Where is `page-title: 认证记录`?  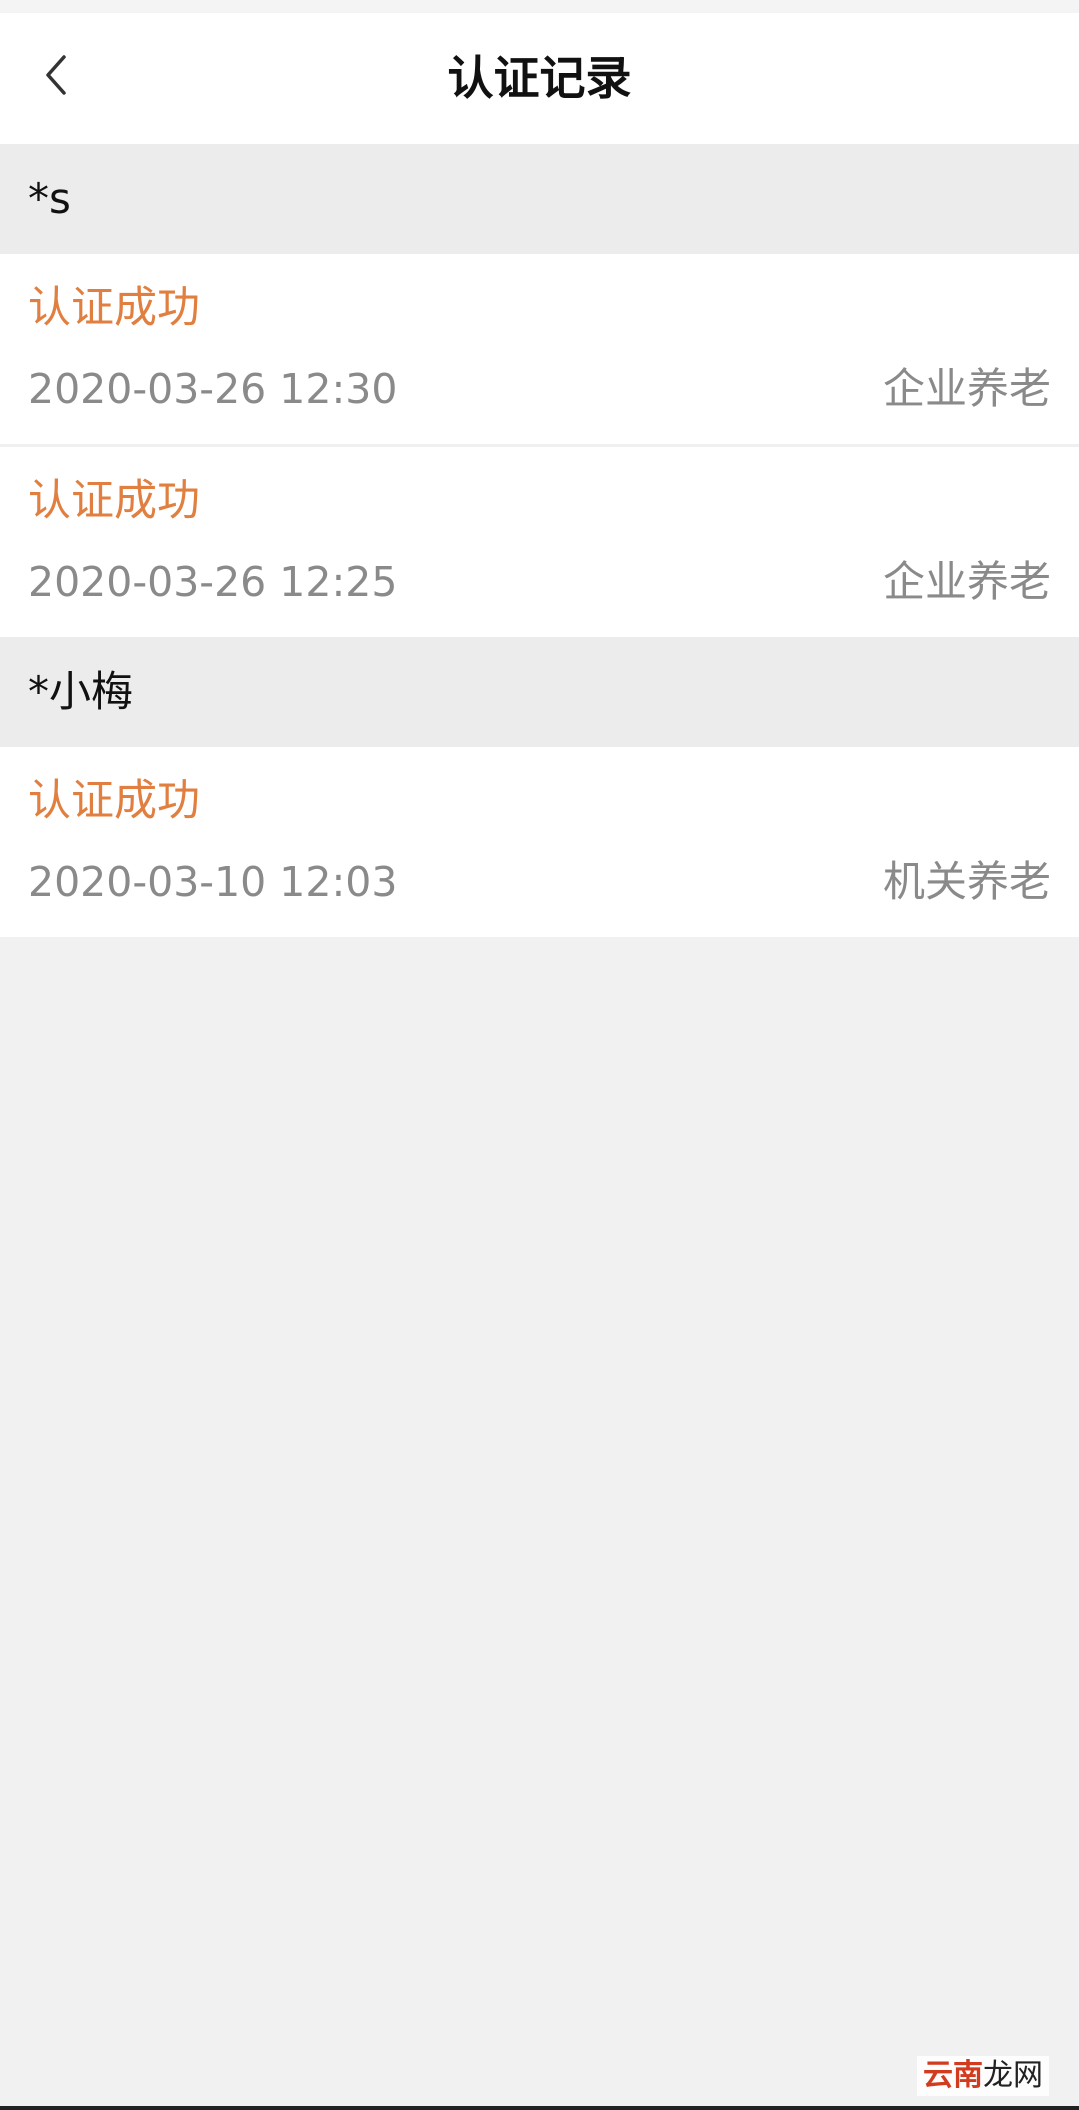
page-title: 认证记录 is located at coordinates (539, 78).